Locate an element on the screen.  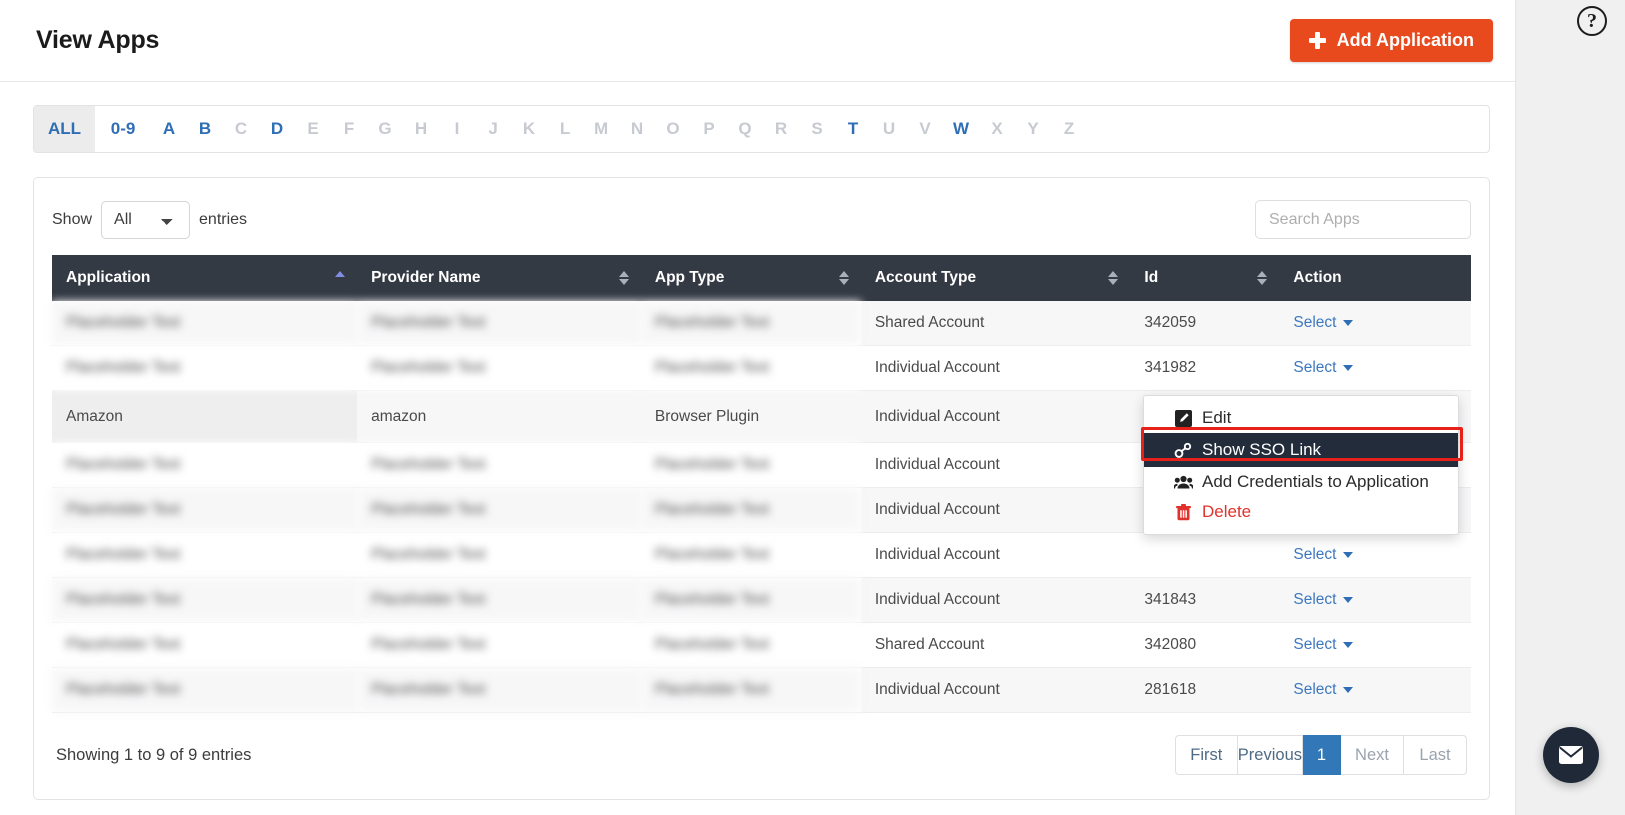
menu-item-label: Delete is located at coordinates (1227, 511).